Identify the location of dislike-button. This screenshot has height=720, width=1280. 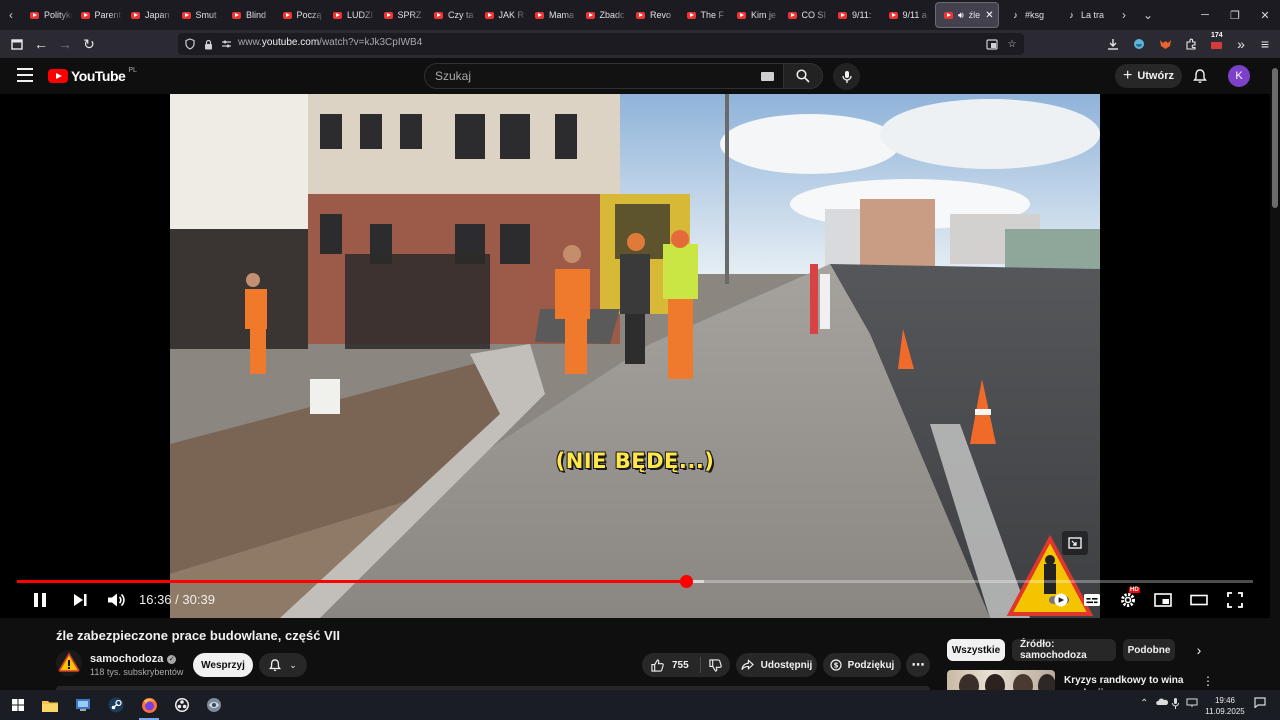
(715, 665).